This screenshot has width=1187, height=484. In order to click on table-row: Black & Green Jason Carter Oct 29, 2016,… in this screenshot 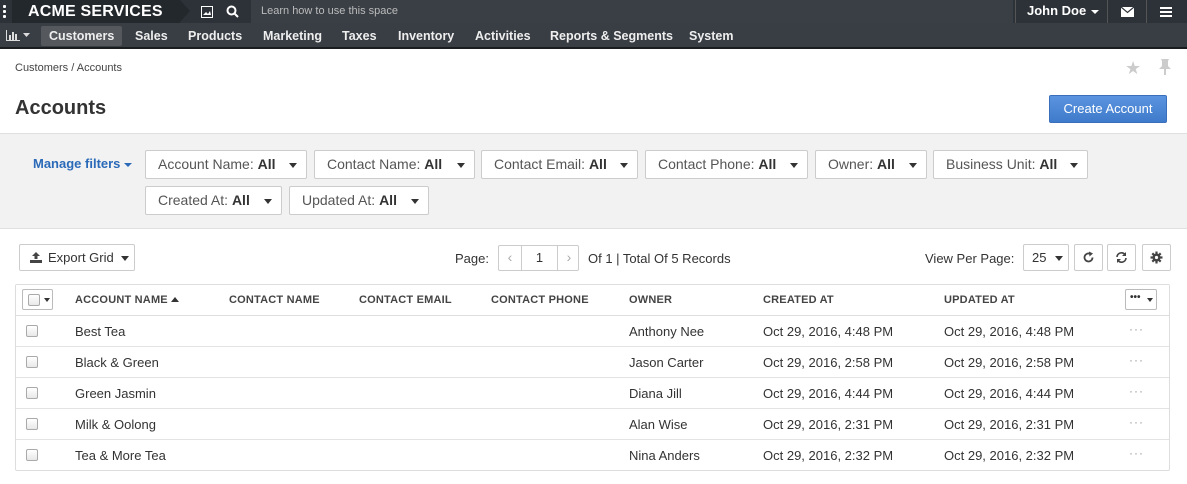, I will do `click(592, 362)`.